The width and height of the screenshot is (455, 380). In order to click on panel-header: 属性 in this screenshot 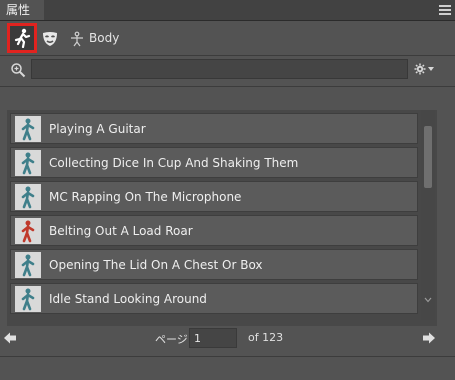, I will do `click(227, 10)`.